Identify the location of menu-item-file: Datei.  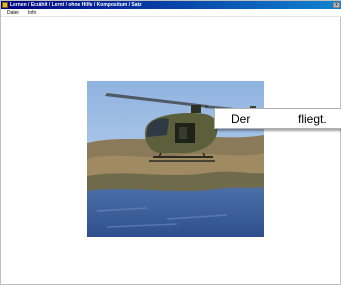
(13, 13).